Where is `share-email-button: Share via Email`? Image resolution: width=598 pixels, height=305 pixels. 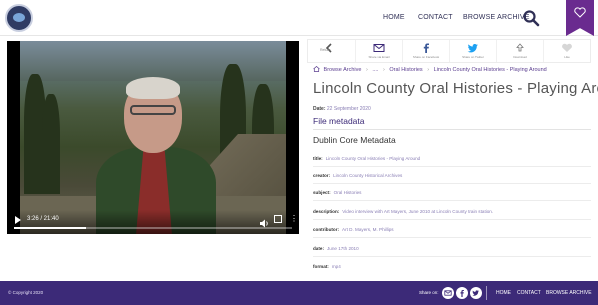
share-email-button: Share via Email is located at coordinates (378, 51).